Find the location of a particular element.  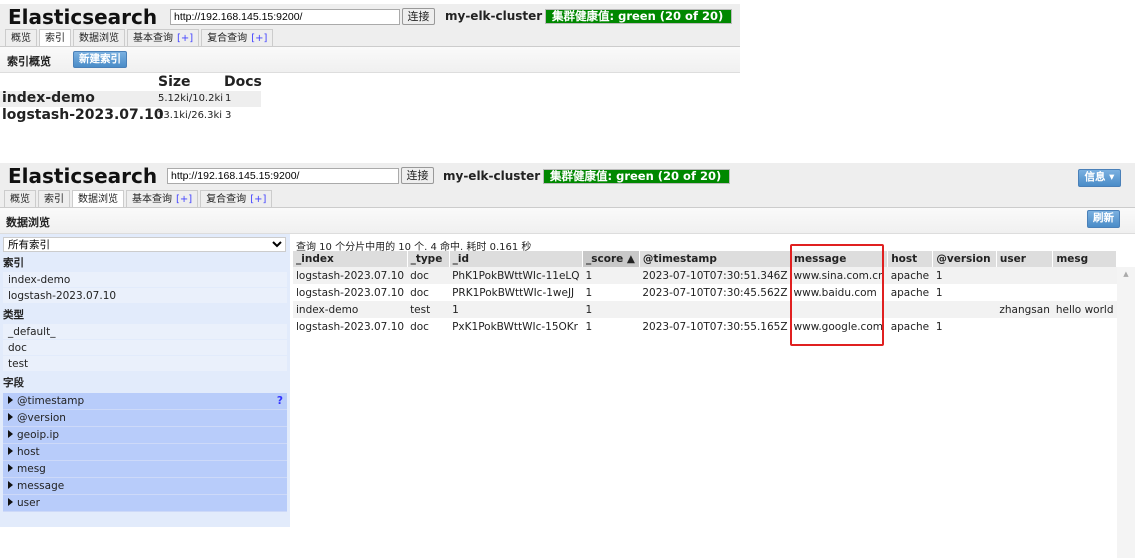

field-item: mesg is located at coordinates (145, 469).